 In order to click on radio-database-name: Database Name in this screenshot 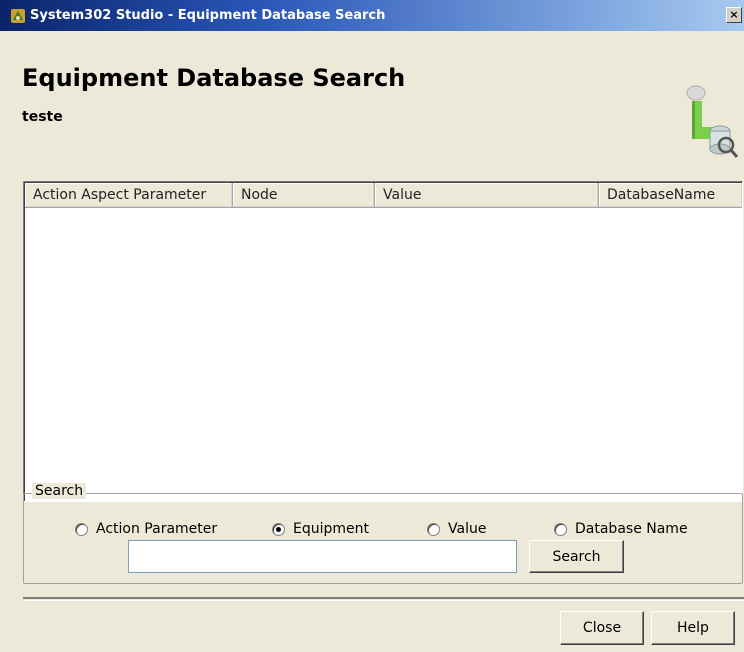, I will do `click(621, 529)`.